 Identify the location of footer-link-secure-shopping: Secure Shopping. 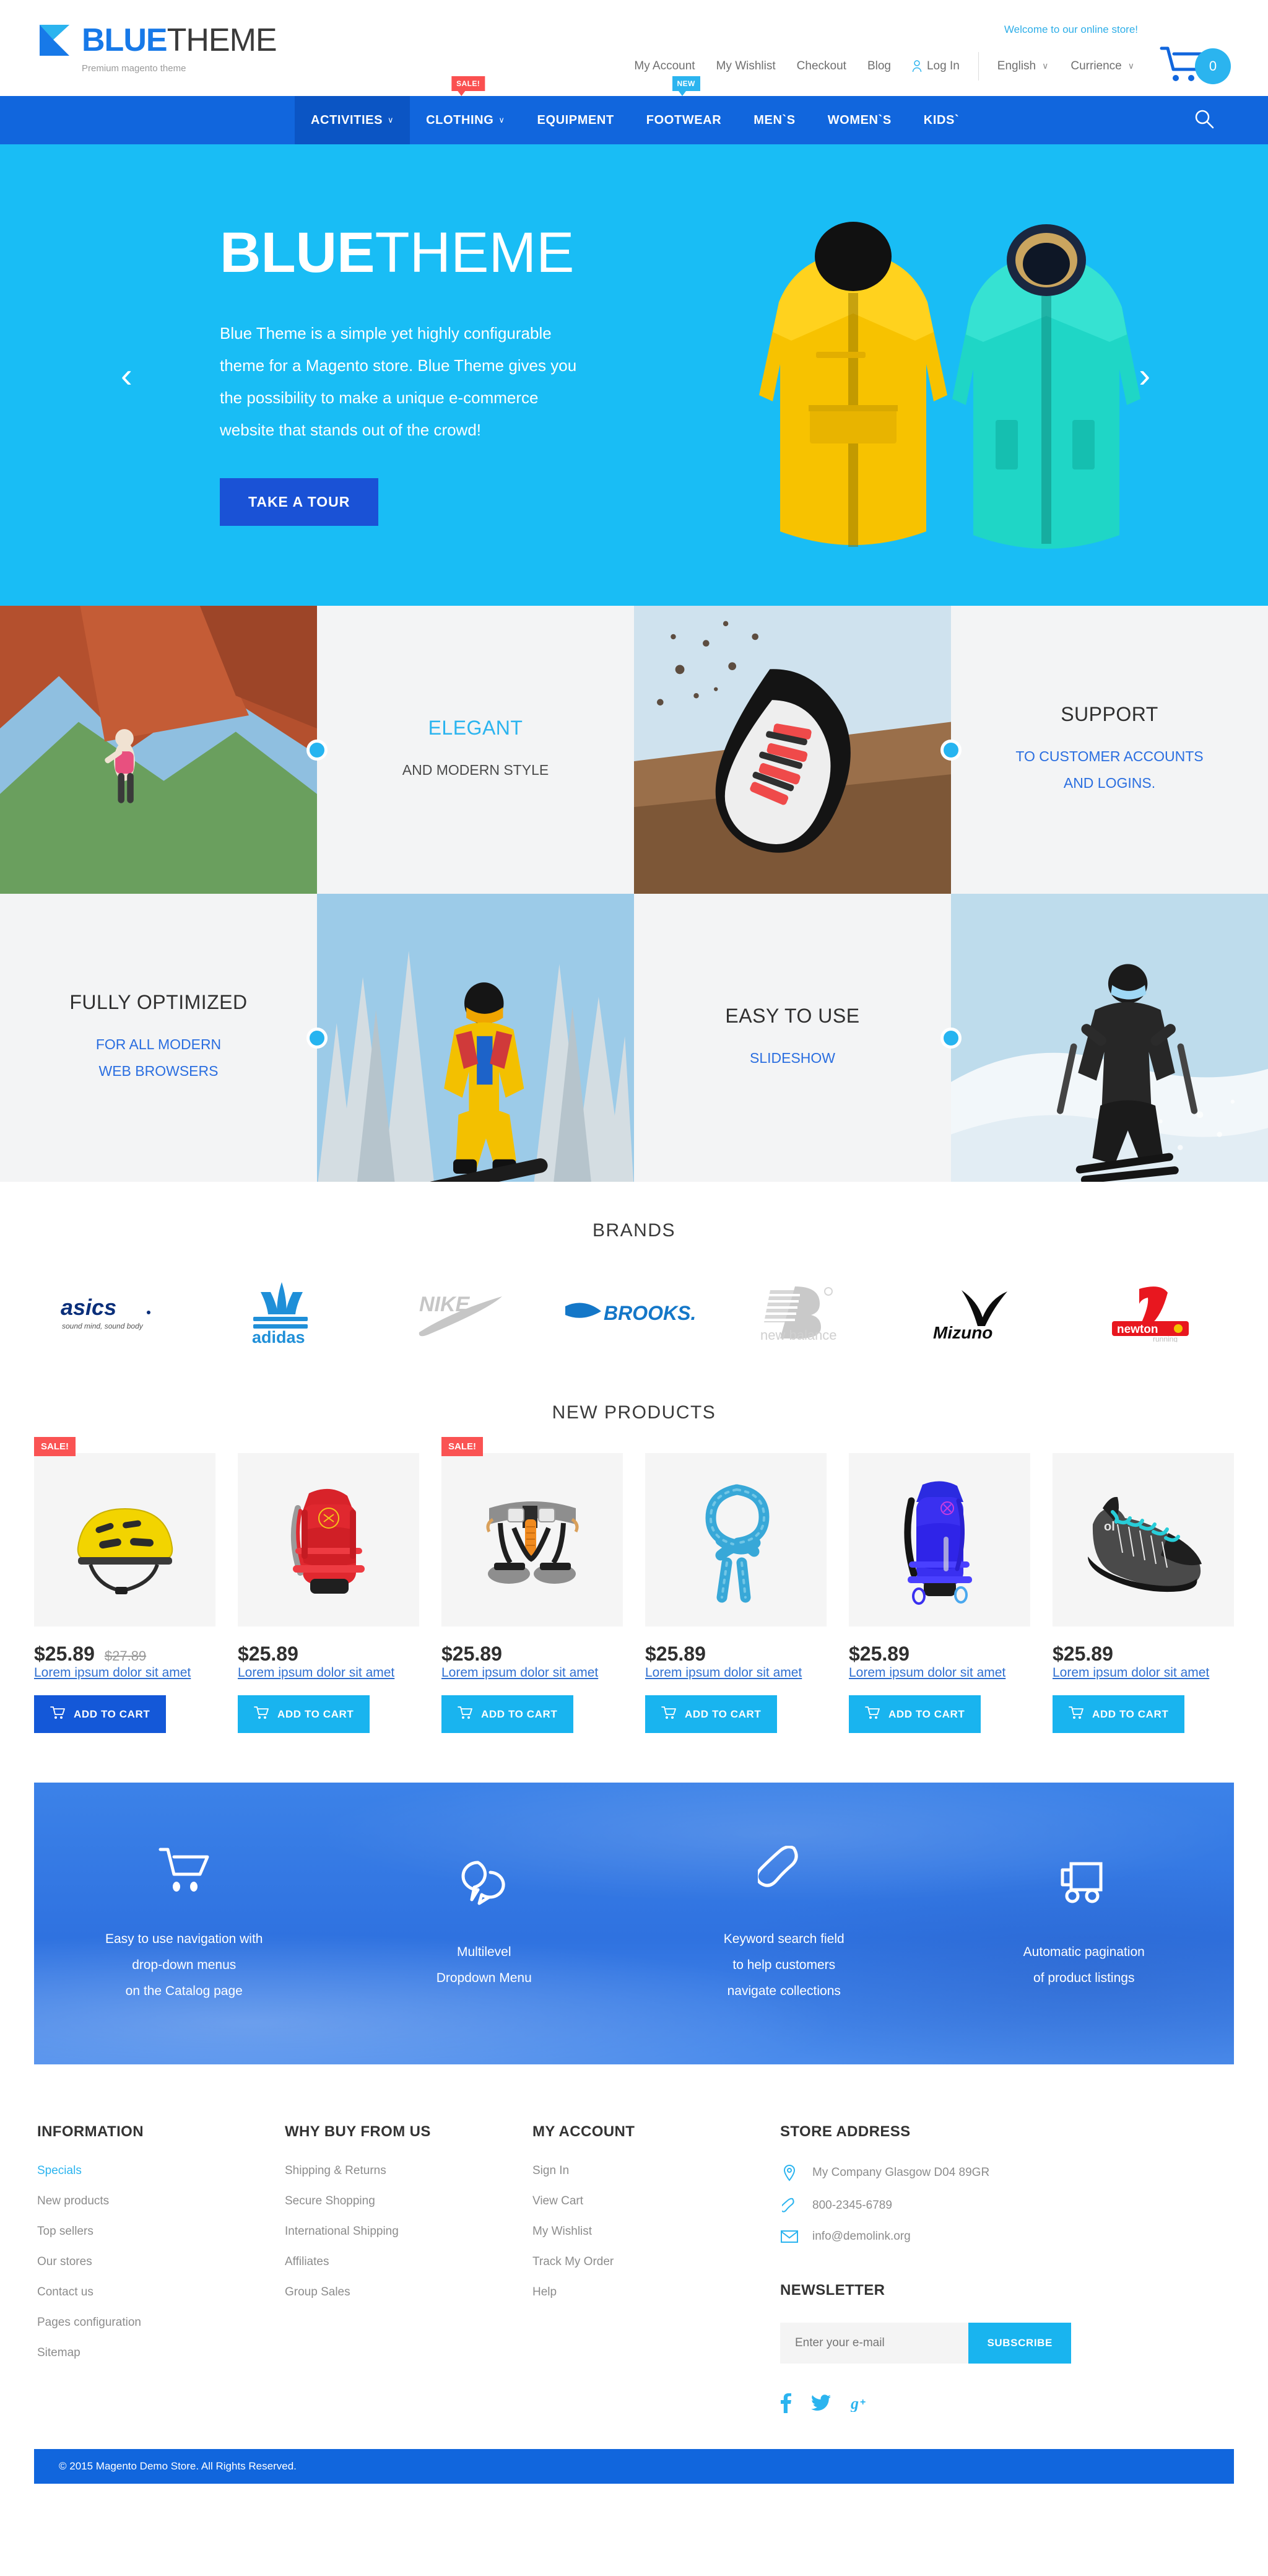
(408, 2201).